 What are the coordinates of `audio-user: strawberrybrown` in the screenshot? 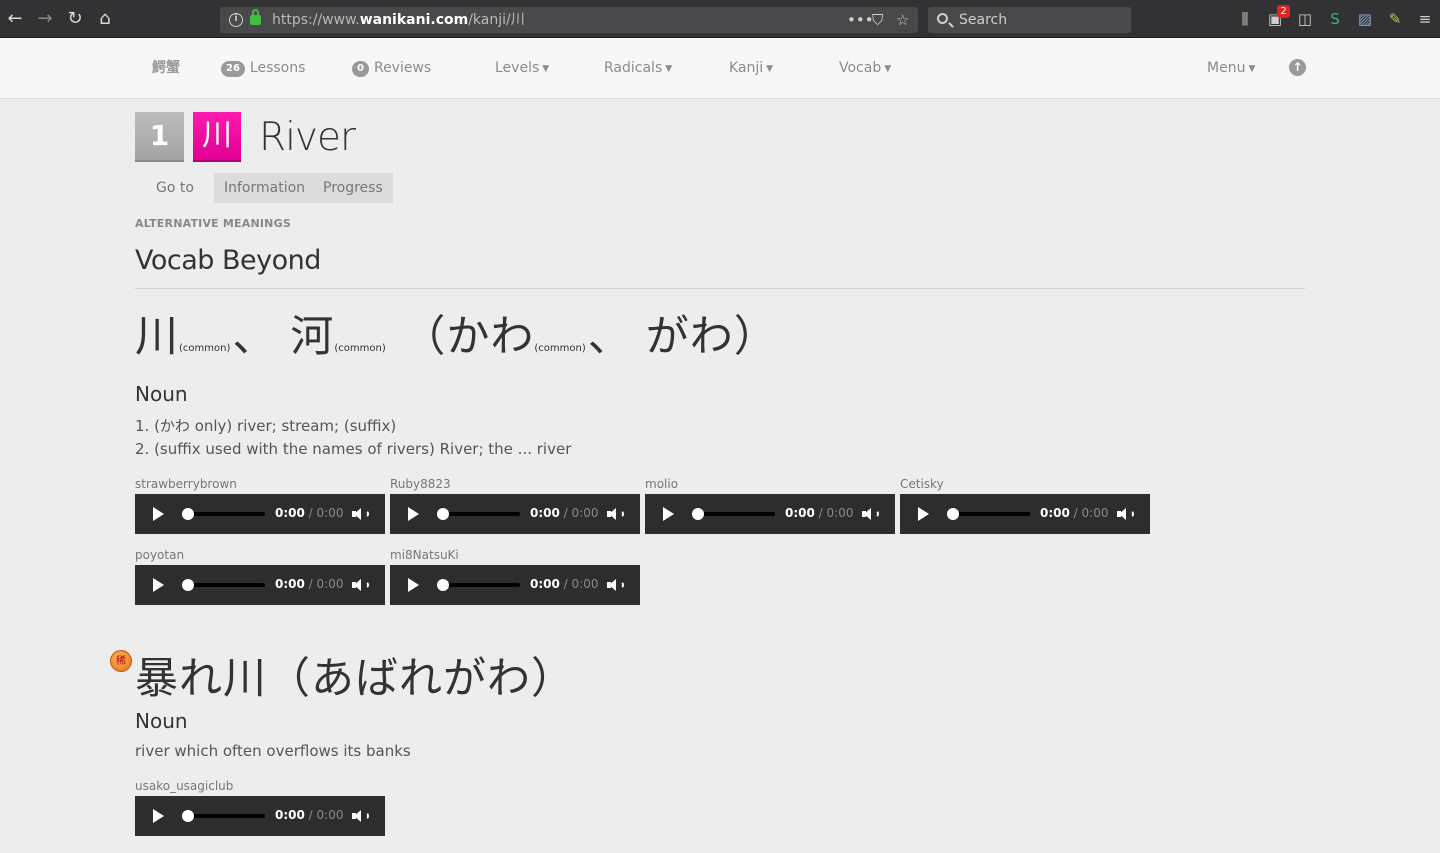 It's located at (186, 484).